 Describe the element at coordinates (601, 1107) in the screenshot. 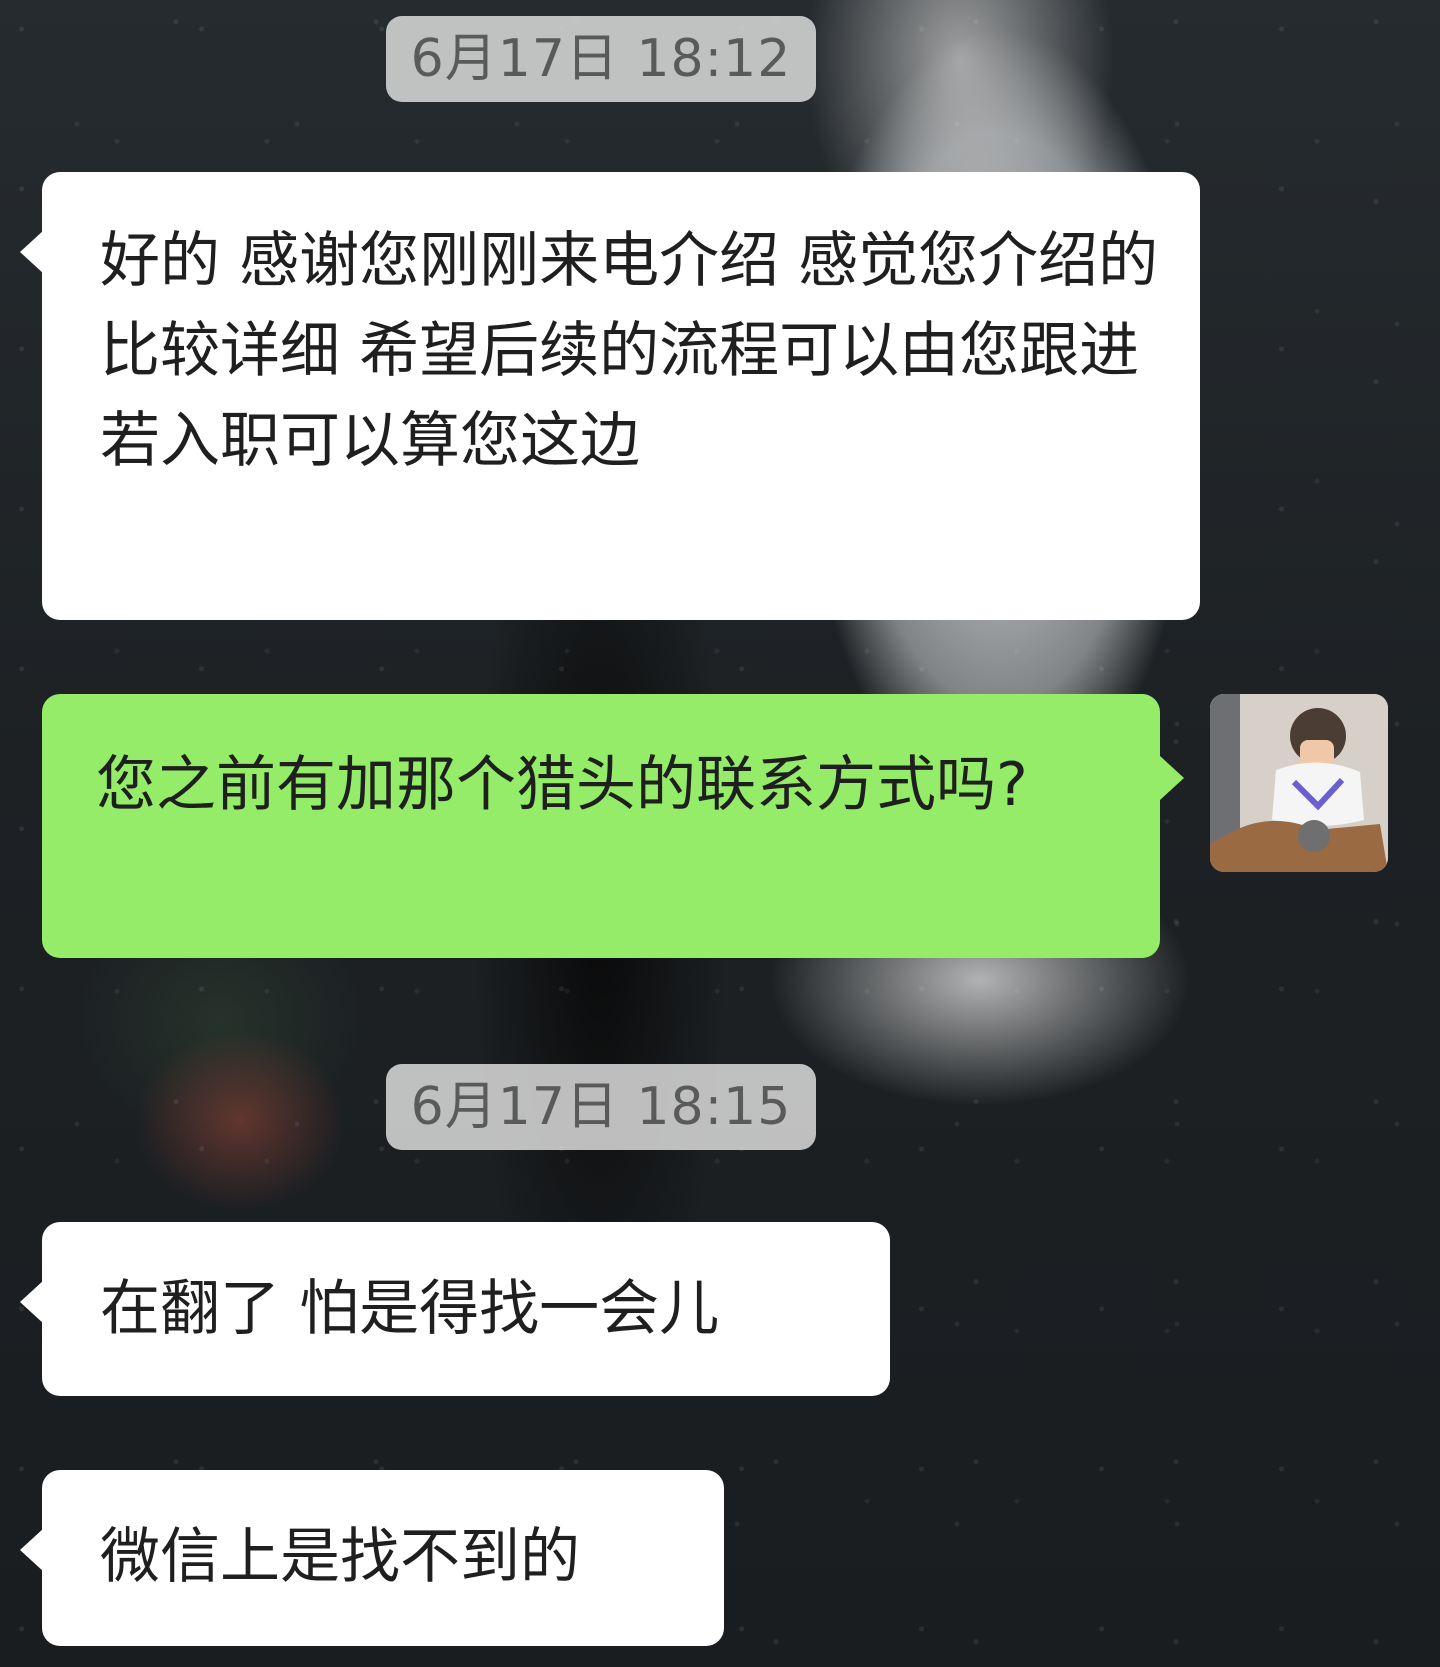

I see `timestamp-pill: 6月17日 18:15` at that location.